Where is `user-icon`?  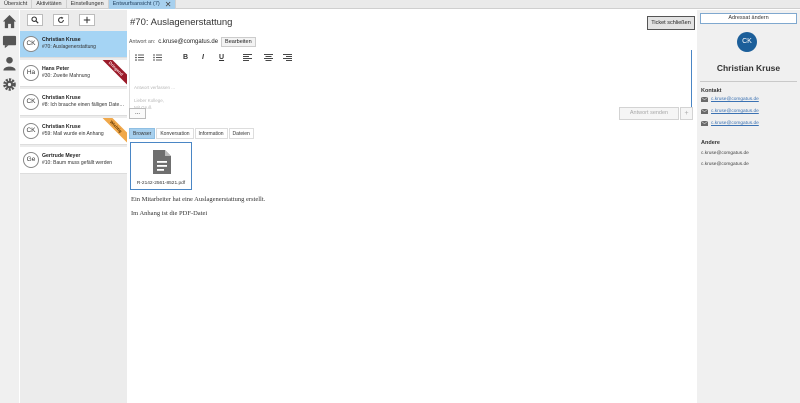
user-icon is located at coordinates (9, 63).